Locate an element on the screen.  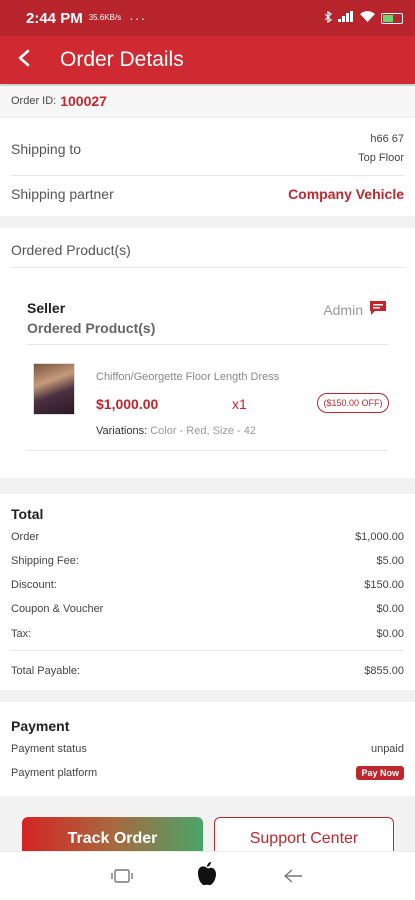
signal-icon is located at coordinates (346, 18).